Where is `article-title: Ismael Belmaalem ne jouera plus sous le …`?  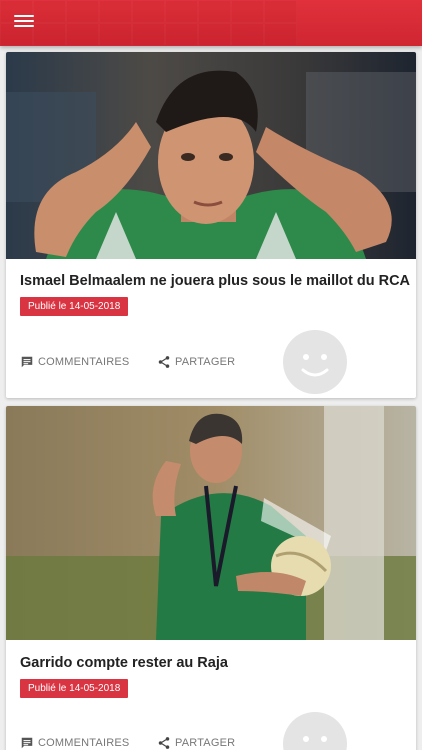
article-title: Ismael Belmaalem ne jouera plus sous le … is located at coordinates (215, 281).